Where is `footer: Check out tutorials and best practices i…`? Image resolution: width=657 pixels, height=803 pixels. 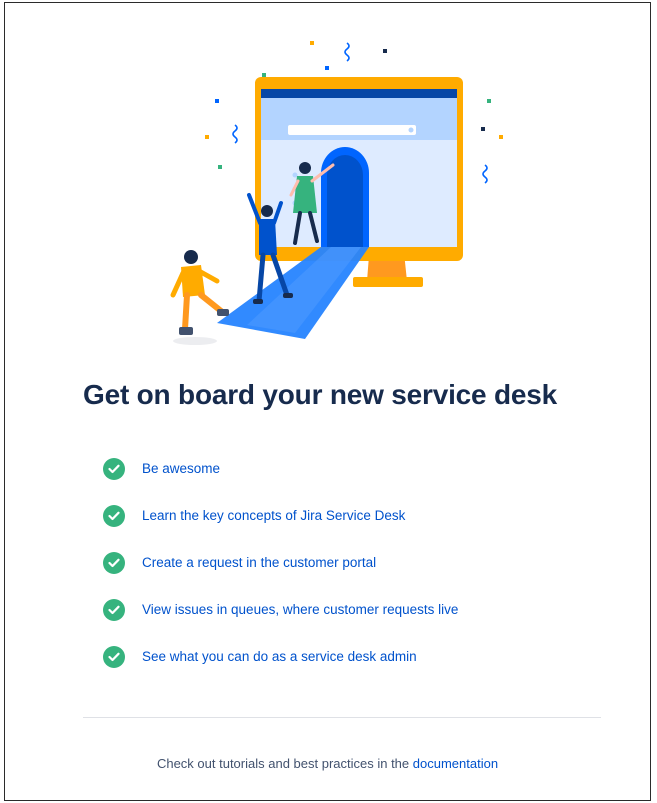 footer: Check out tutorials and best practices i… is located at coordinates (327, 763).